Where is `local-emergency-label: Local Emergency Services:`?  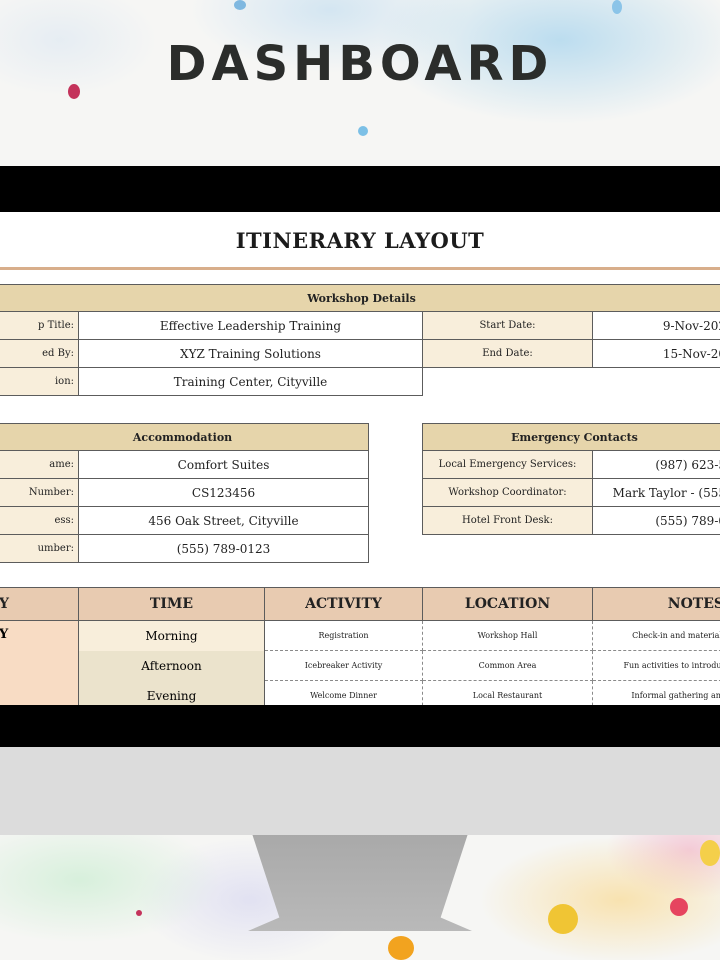 local-emergency-label: Local Emergency Services: is located at coordinates (507, 464).